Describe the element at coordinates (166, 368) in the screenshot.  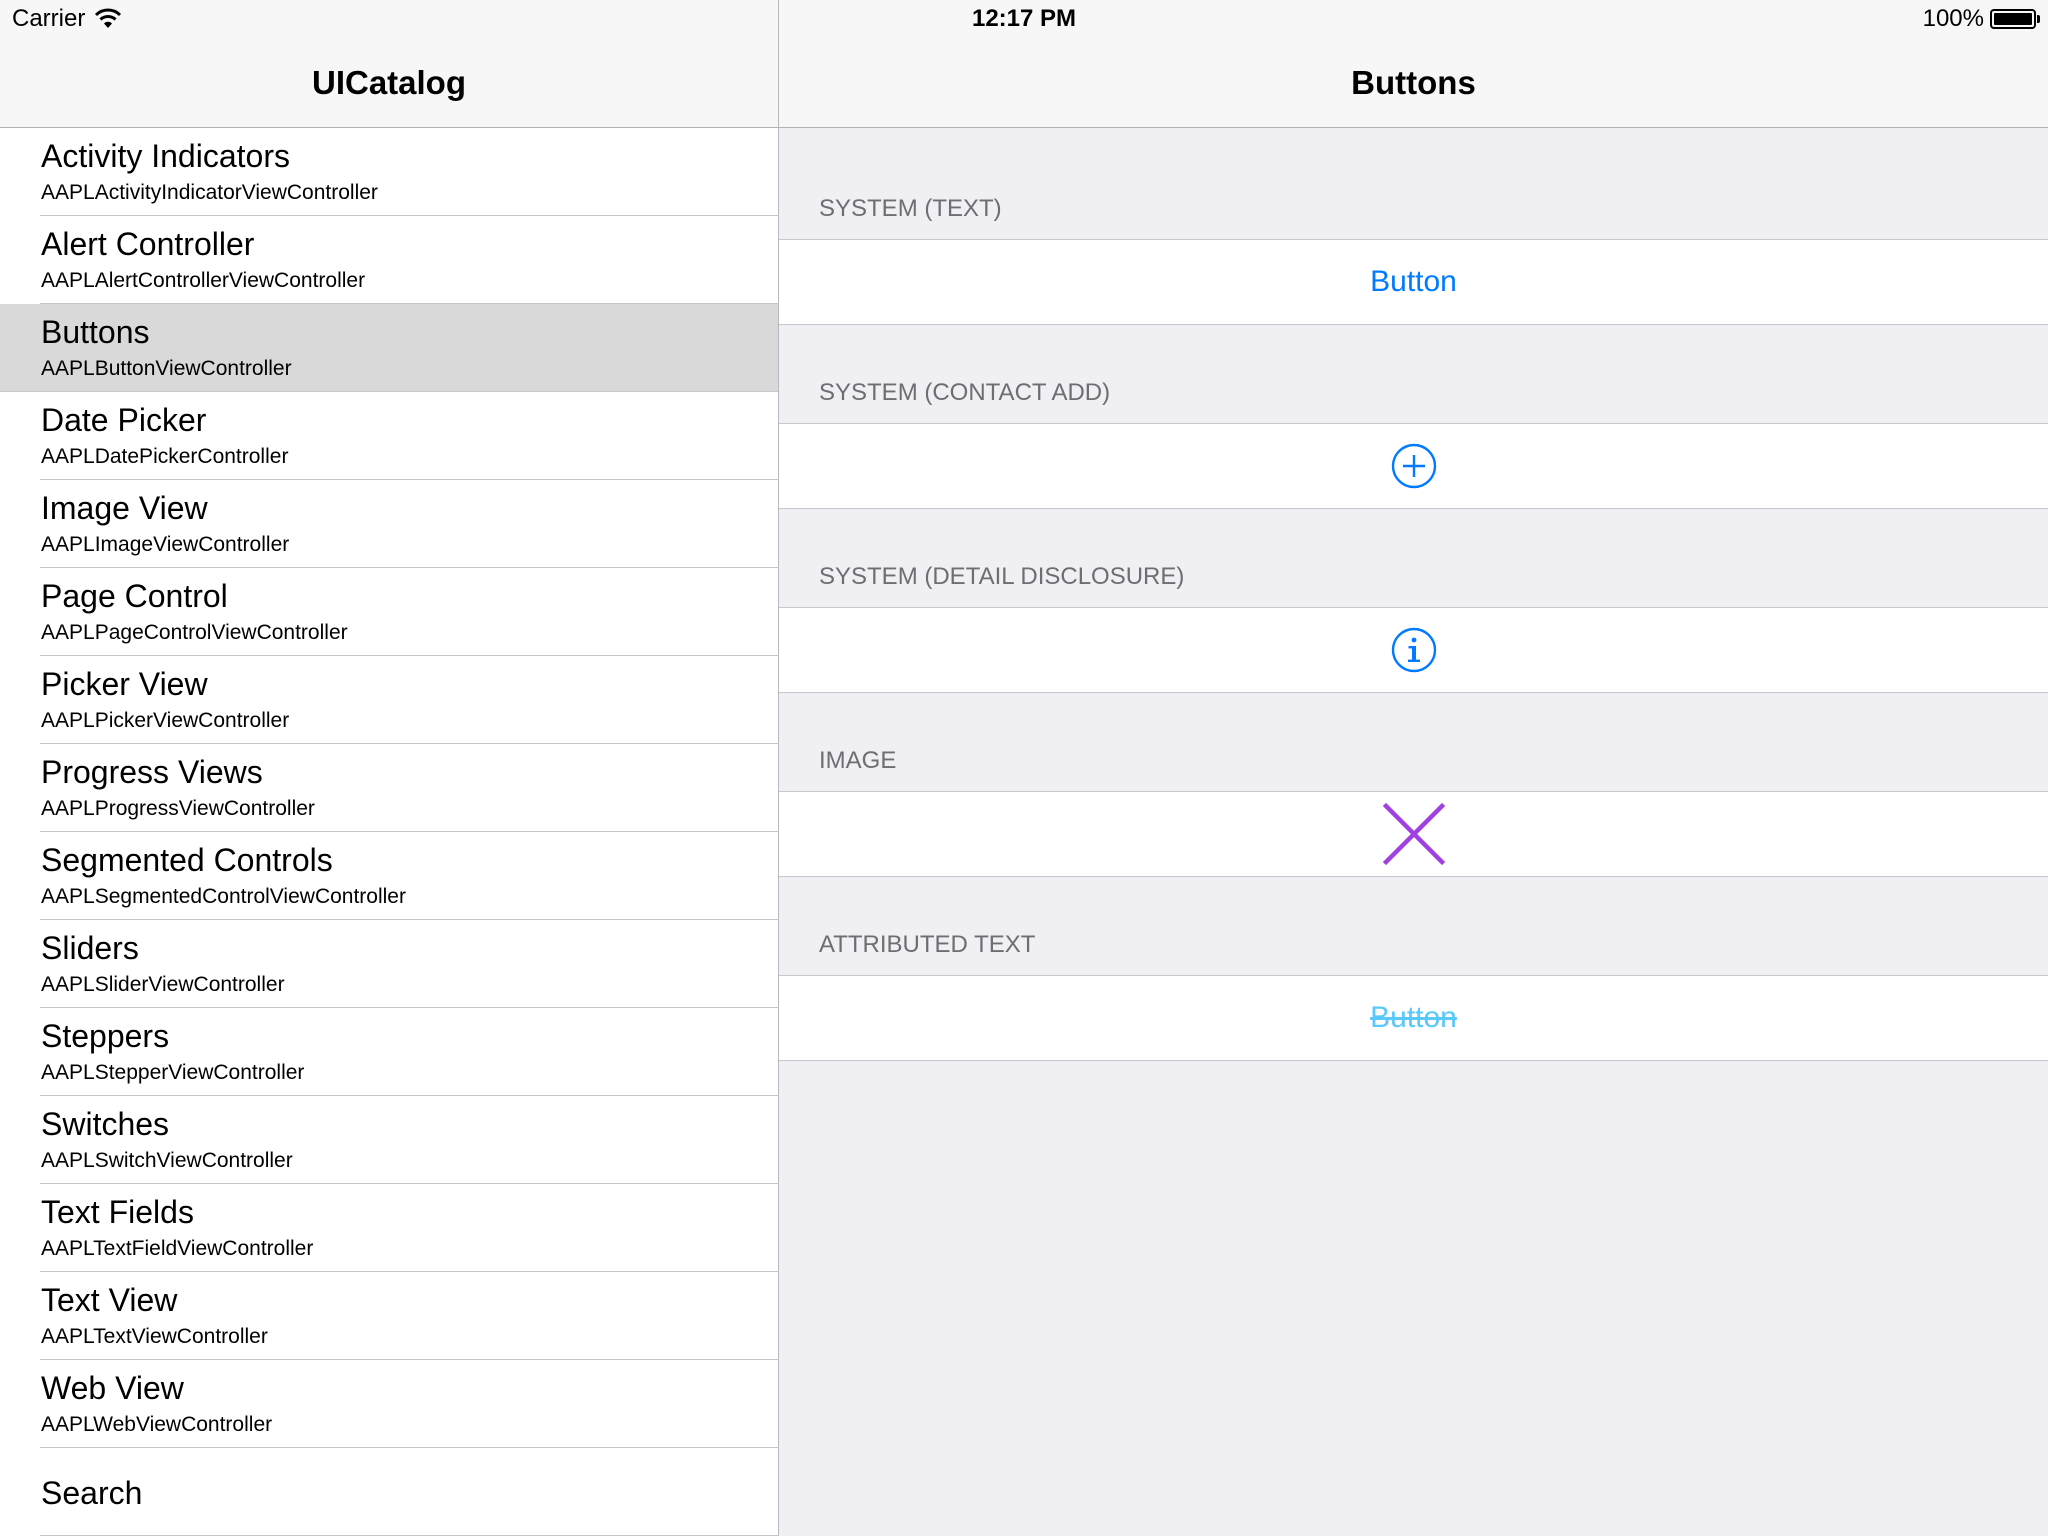
I see `list-item-subtitle: AAPLButtonViewController` at that location.